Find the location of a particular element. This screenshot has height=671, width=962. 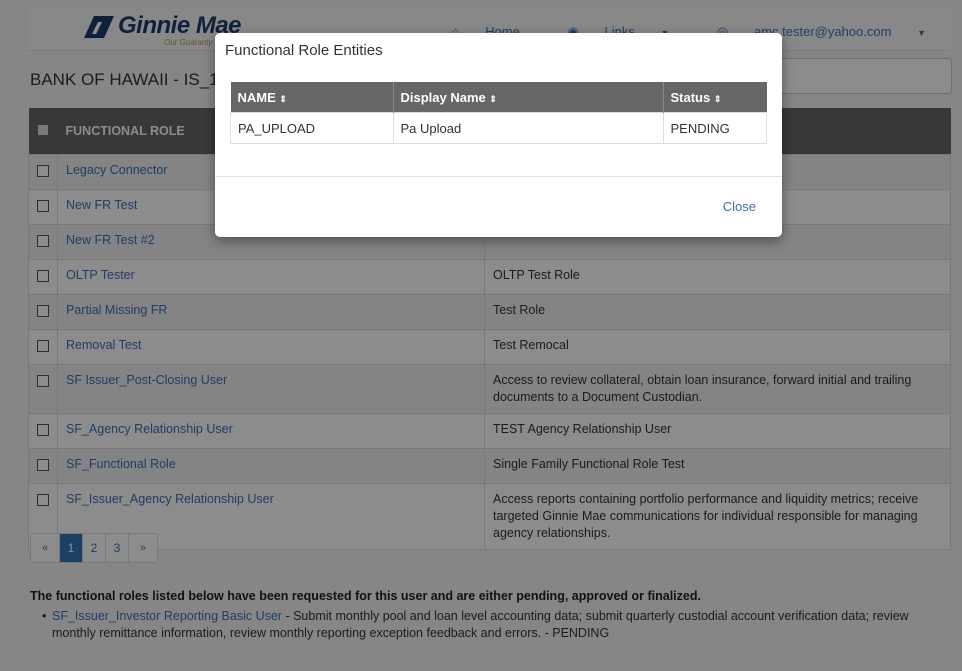

column-header-status-label: Status is located at coordinates (690, 97).